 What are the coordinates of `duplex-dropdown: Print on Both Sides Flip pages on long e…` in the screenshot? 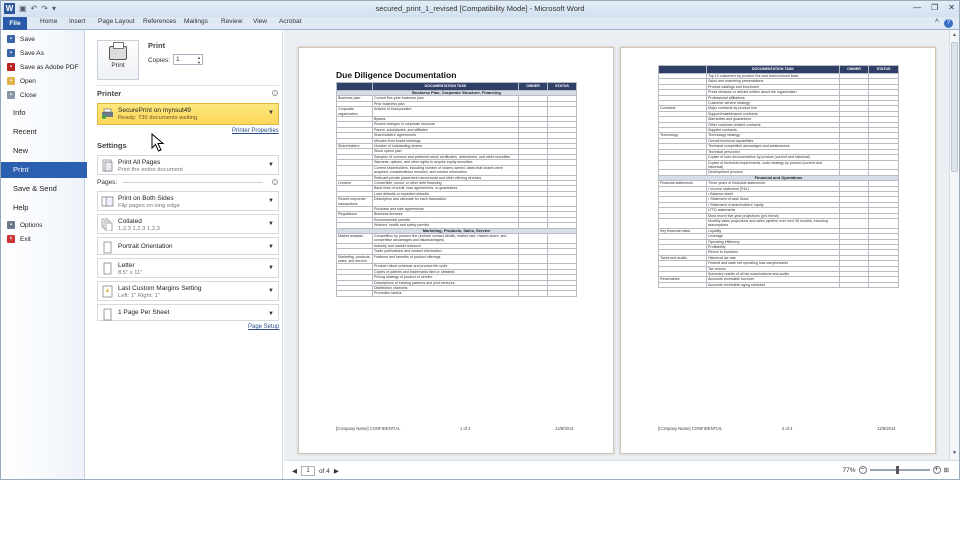 It's located at (188, 201).